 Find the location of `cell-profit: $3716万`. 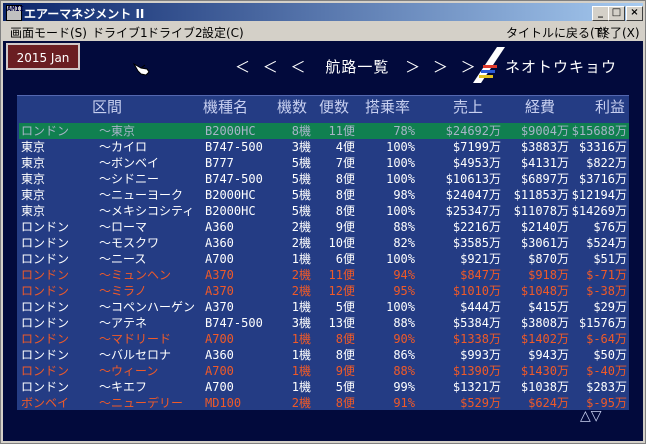

cell-profit: $3716万 is located at coordinates (602, 179).